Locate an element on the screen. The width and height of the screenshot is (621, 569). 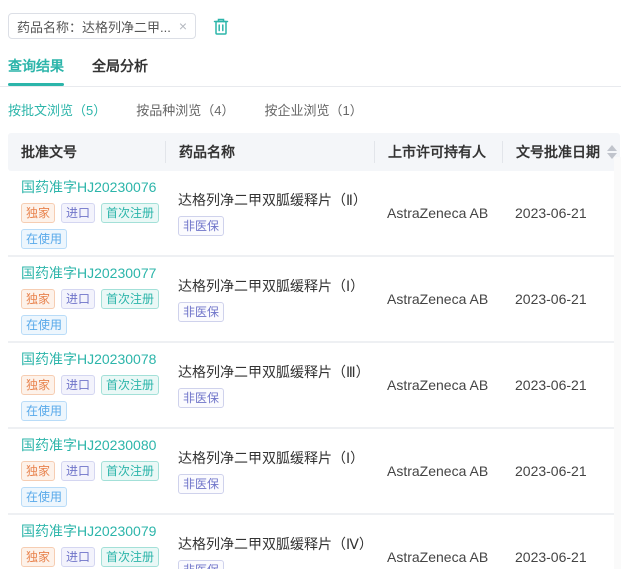
drug-cell: 达格列净二甲双胍缓释片（Ⅲ） 非医保 is located at coordinates (269, 385).